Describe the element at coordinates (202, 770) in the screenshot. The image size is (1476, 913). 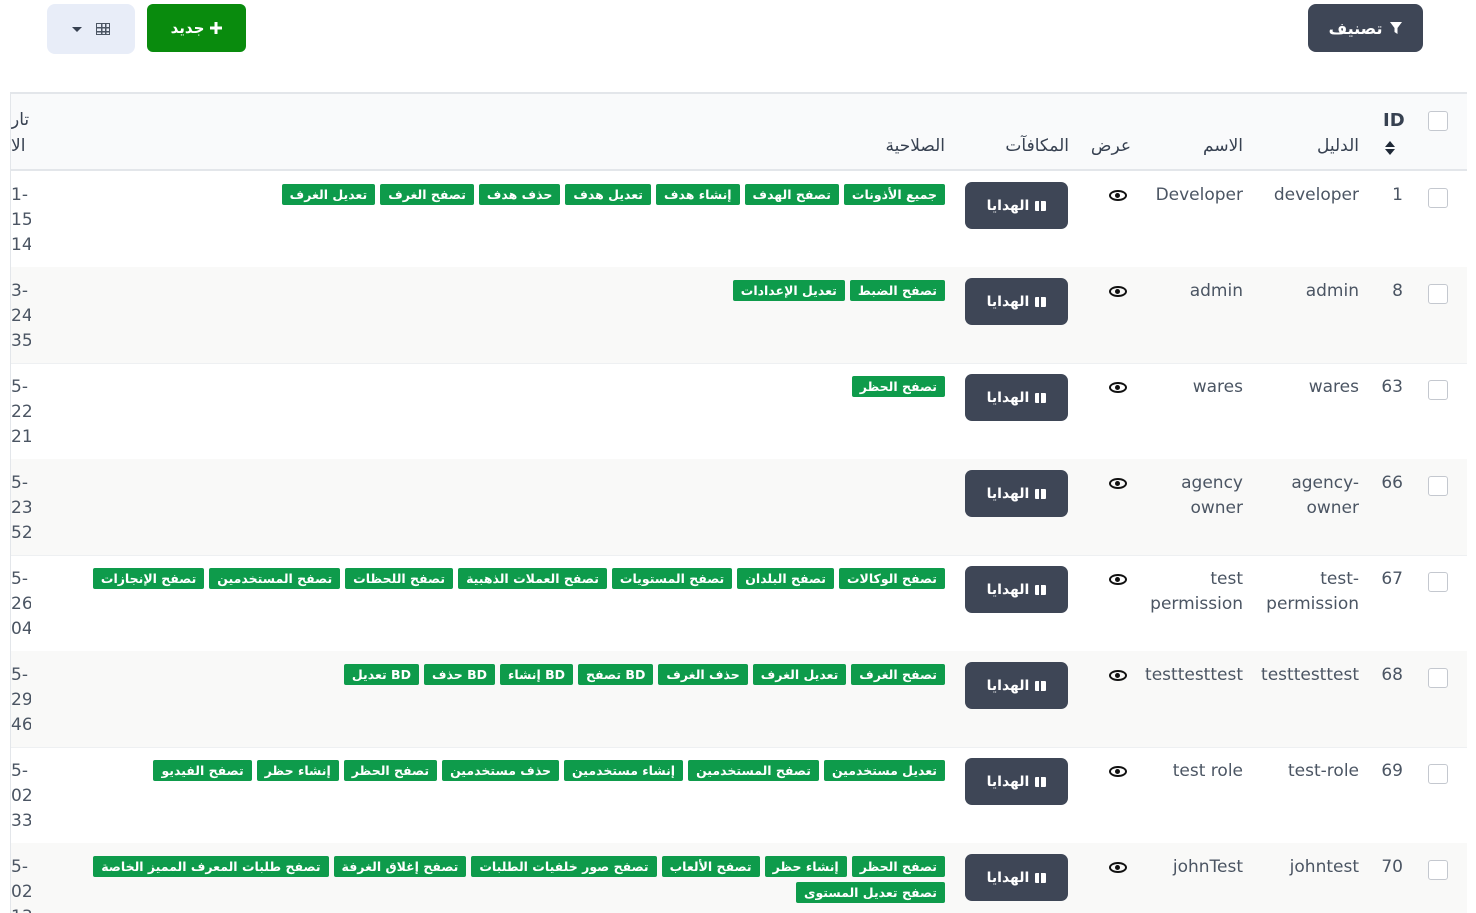
I see `permission-badge: تصفح الفيديو` at that location.